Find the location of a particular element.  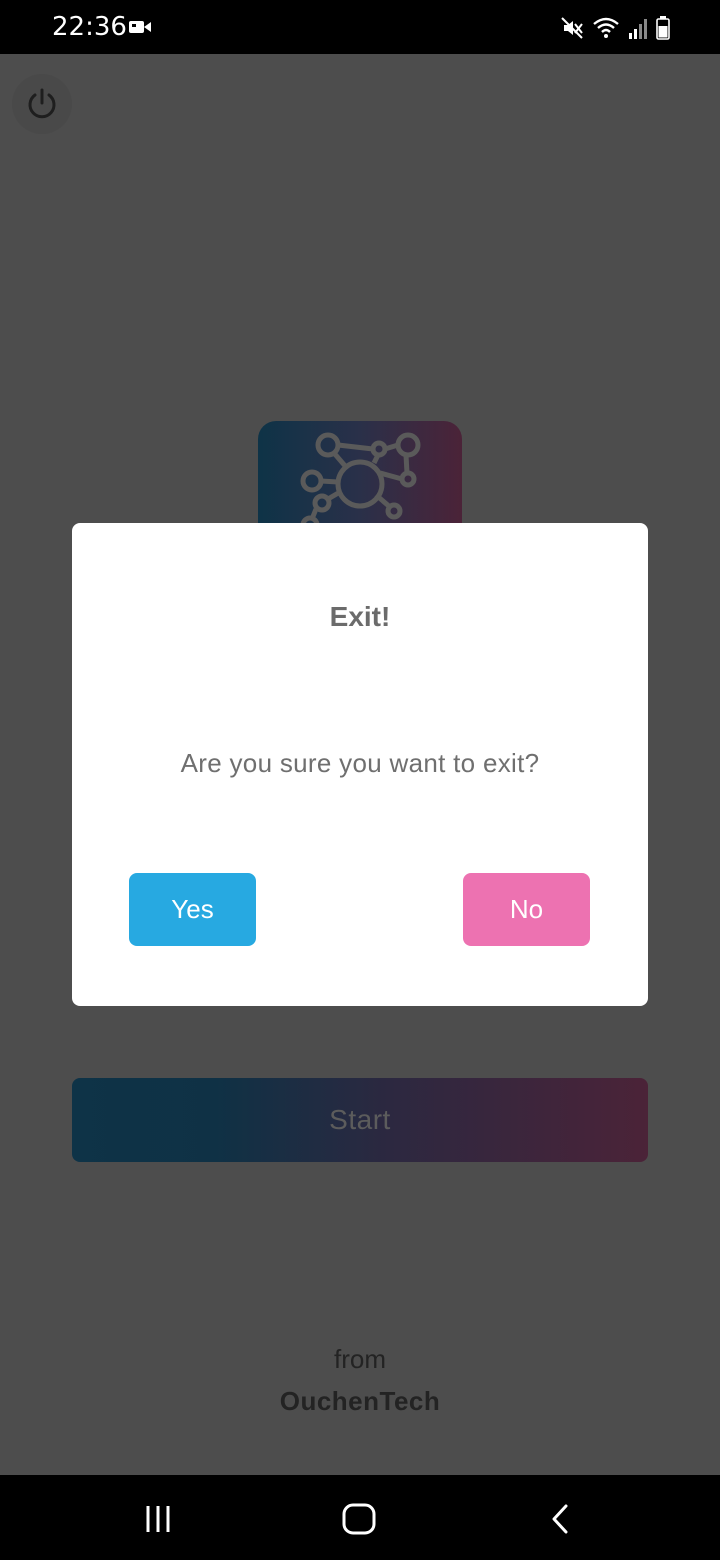

status-bar: 22:36 is located at coordinates (360, 27).